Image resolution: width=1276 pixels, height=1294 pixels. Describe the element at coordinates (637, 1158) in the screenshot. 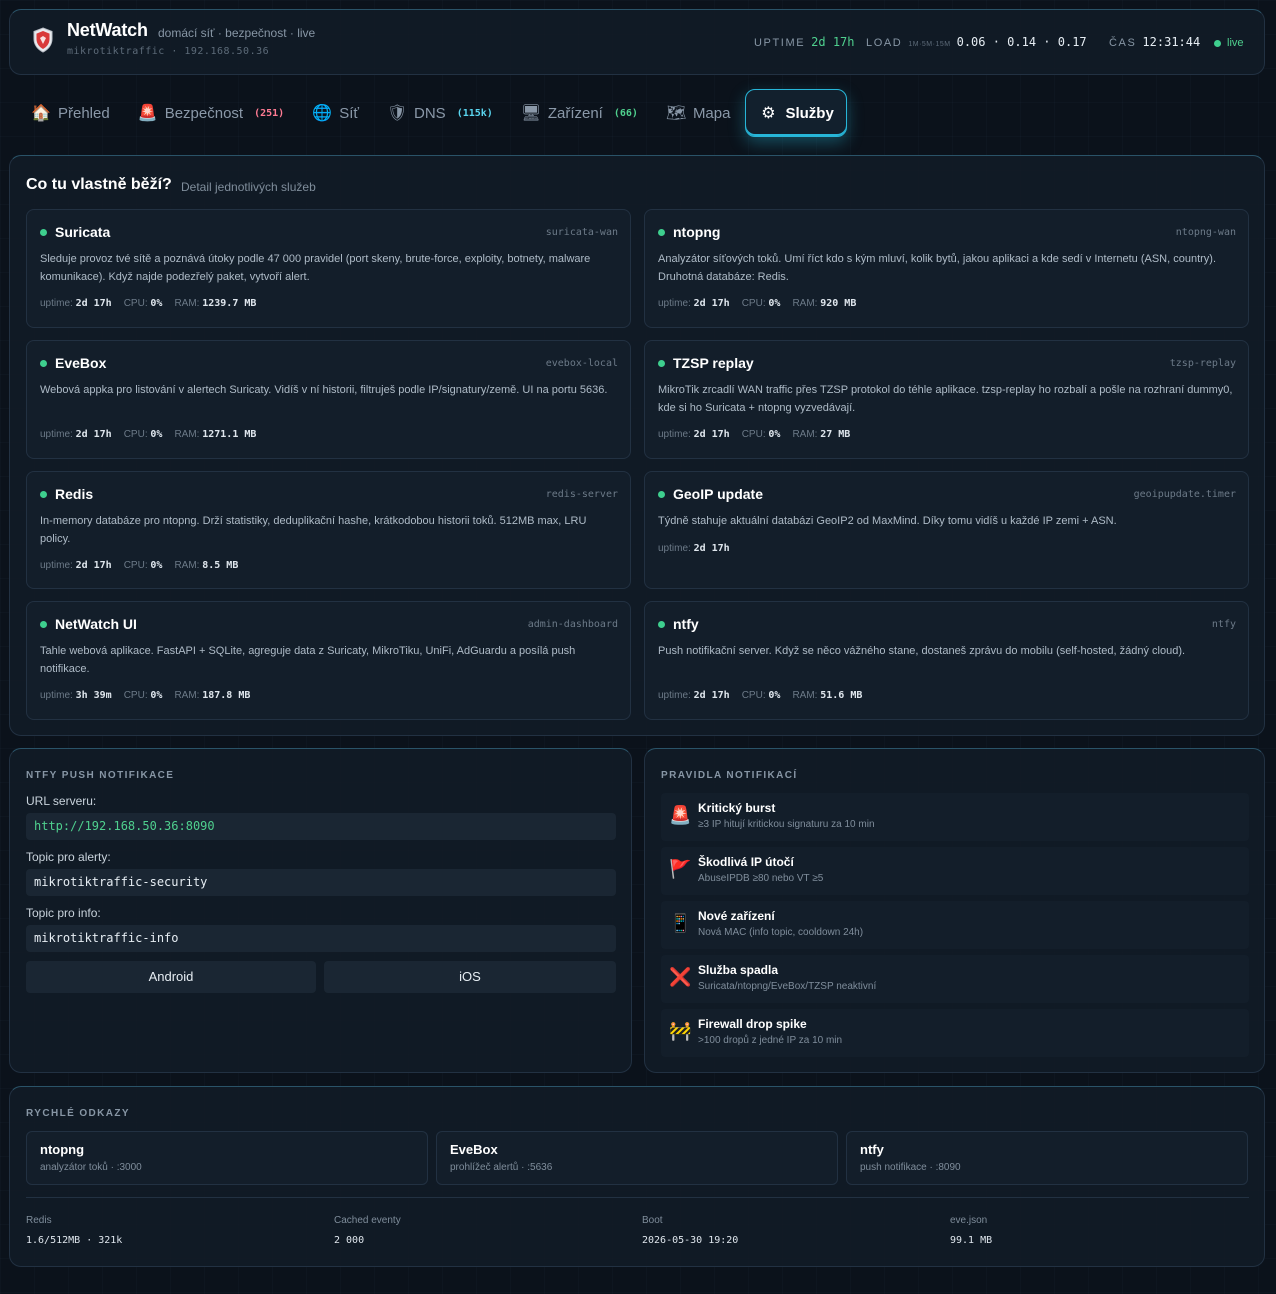

I see `quick-link-evebox: EveBox prohlížeč alertů · :5636` at that location.